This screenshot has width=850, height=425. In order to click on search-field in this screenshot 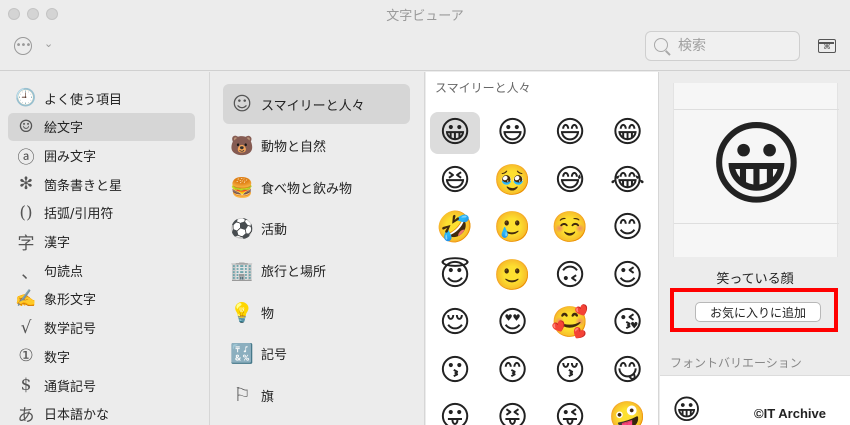, I will do `click(722, 46)`.